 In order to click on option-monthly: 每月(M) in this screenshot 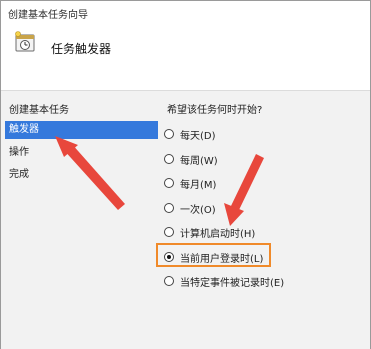, I will do `click(190, 183)`.